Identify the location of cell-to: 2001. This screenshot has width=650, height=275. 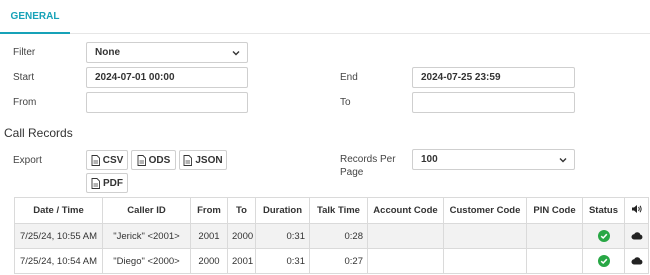
(241, 261).